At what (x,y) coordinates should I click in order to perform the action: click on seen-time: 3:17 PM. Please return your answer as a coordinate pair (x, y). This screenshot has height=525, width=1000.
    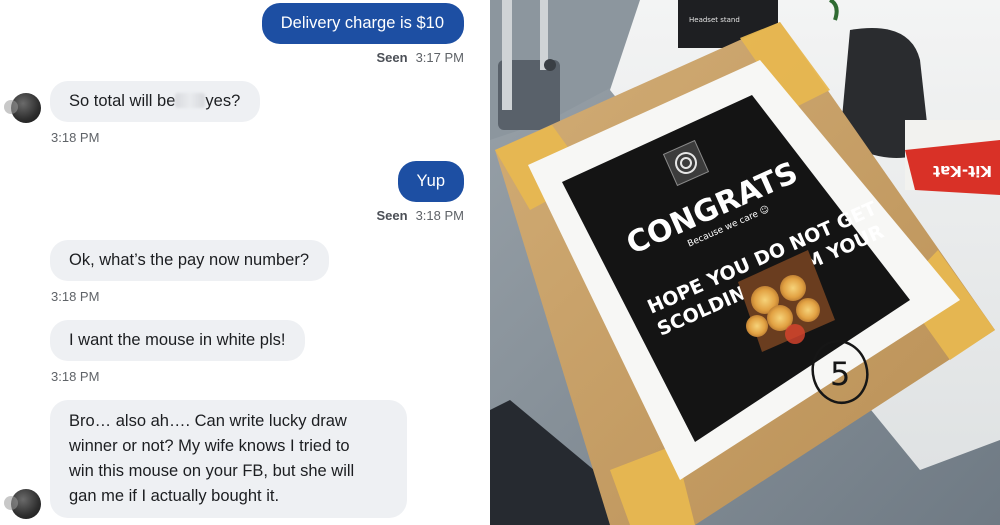
    Looking at the image, I should click on (439, 57).